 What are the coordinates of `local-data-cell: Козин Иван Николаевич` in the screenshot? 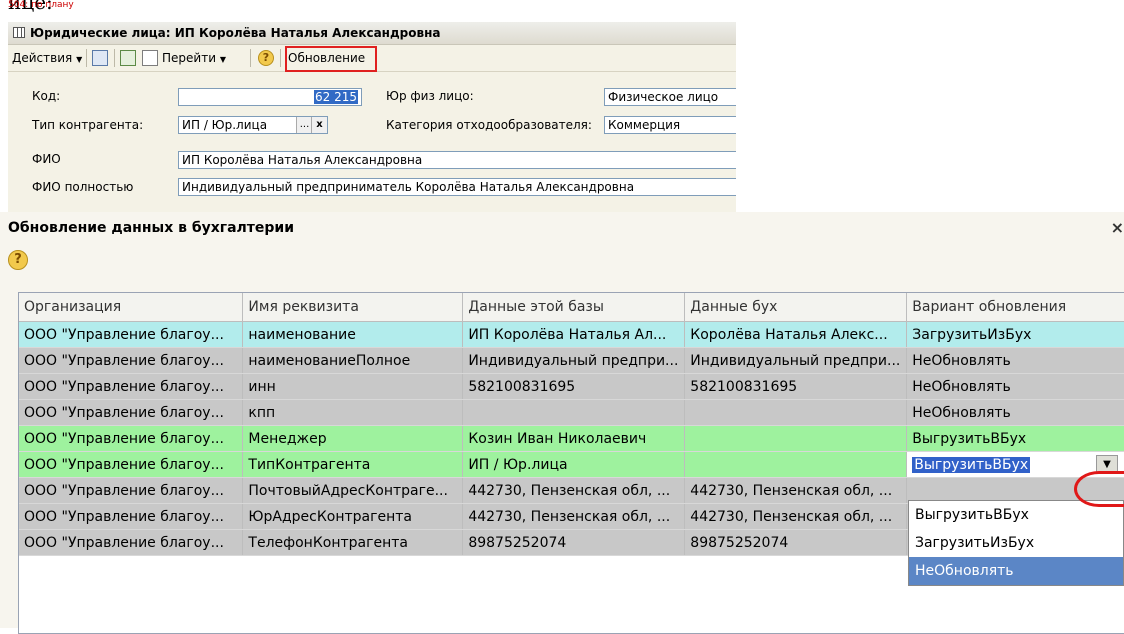 It's located at (574, 438).